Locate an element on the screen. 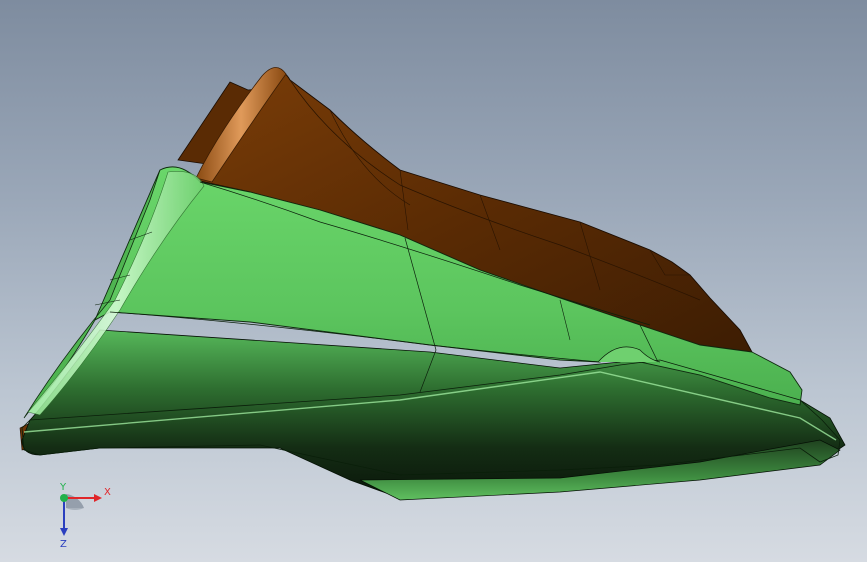  x-axis-arrow is located at coordinates (98, 498).